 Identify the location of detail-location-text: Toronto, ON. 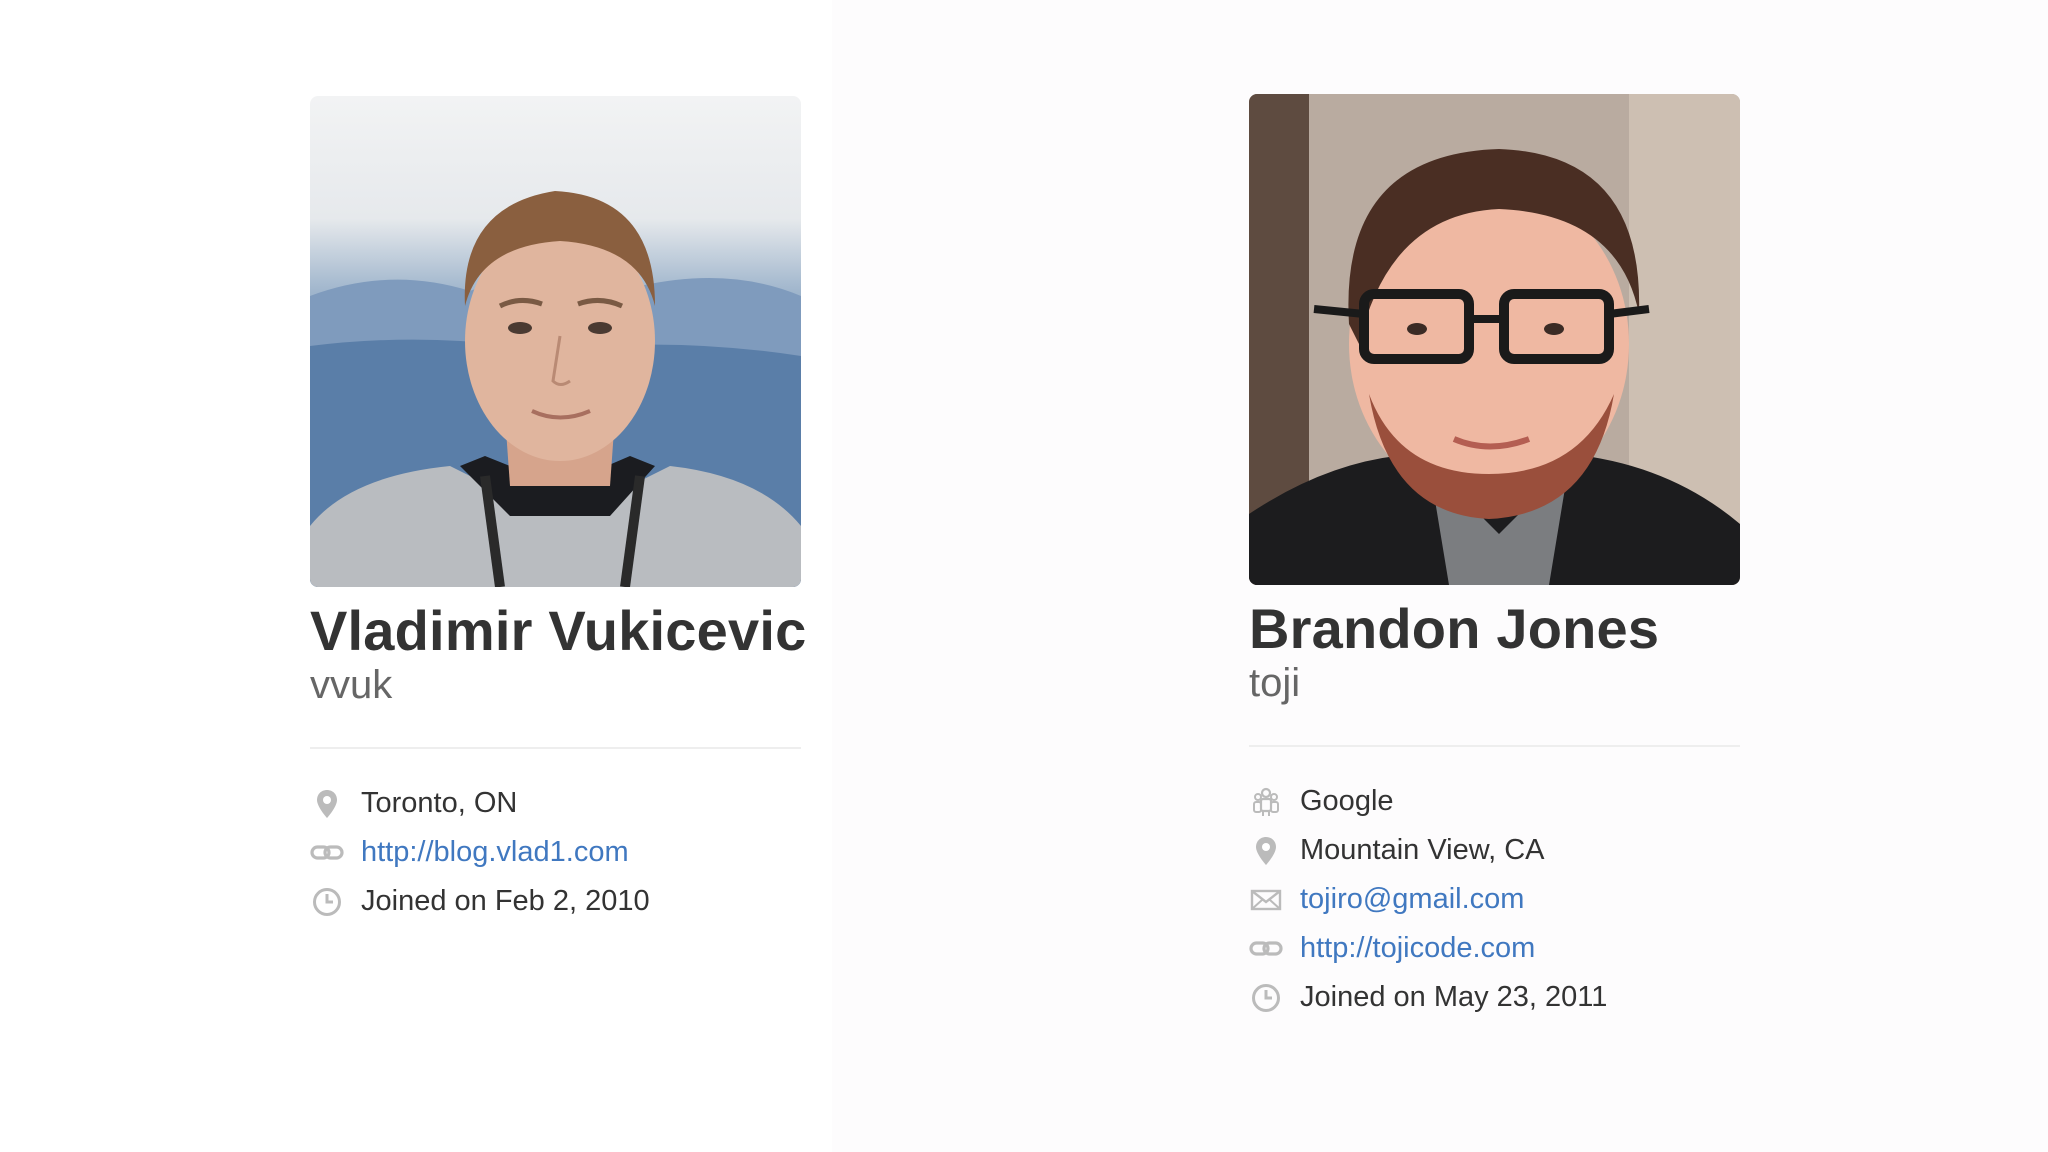
(439, 803).